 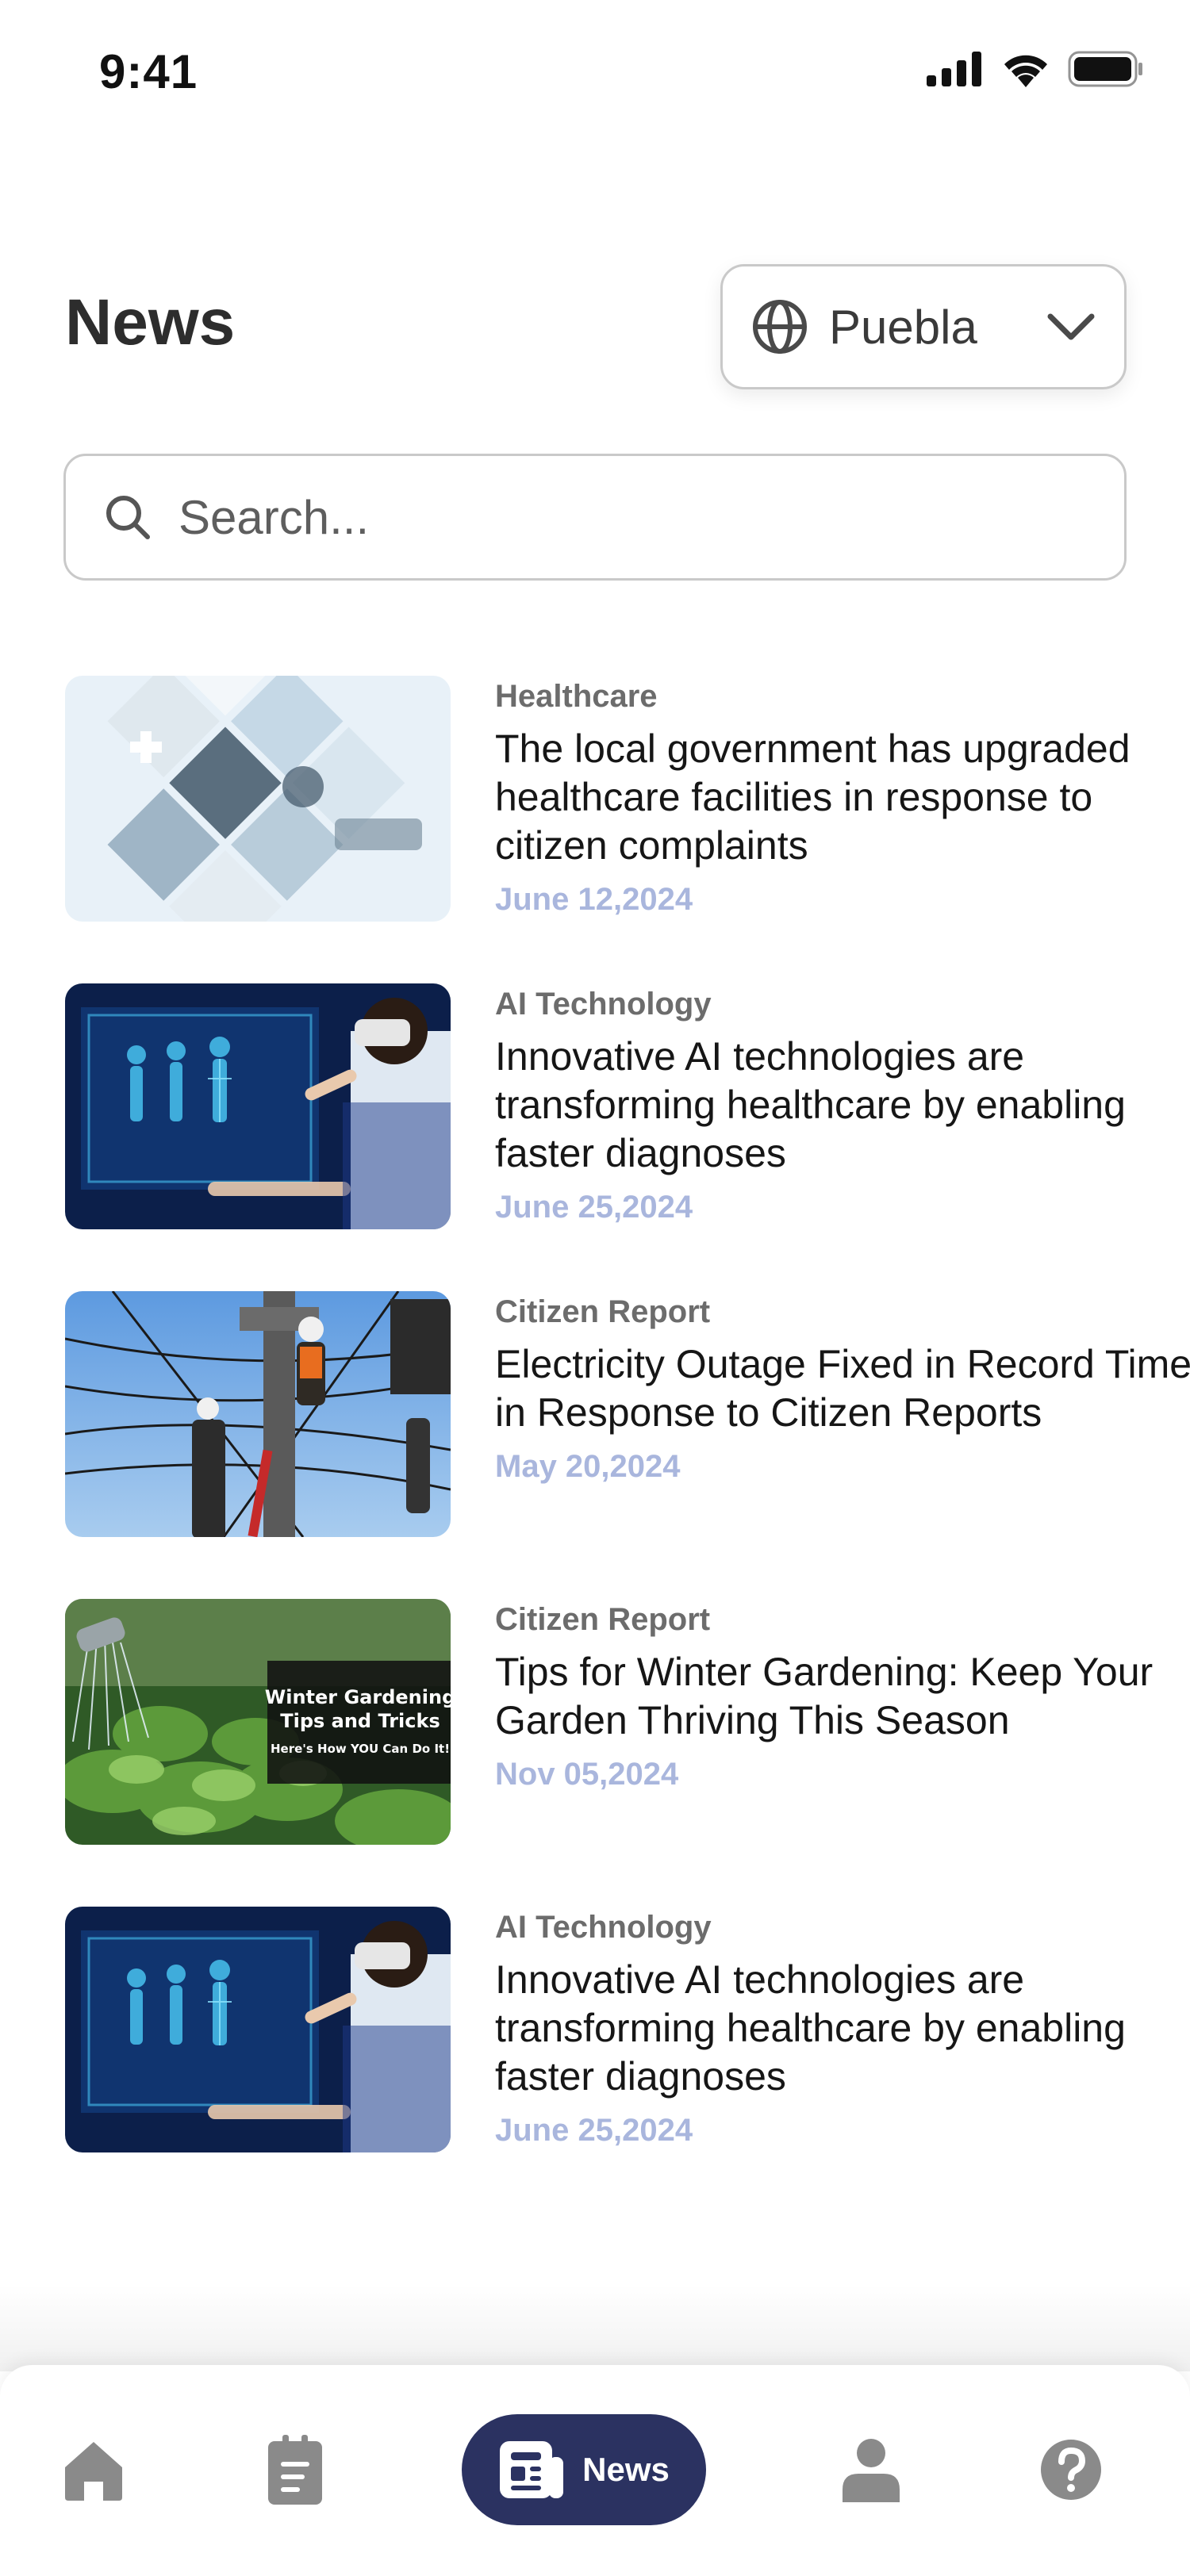 I want to click on search-icon, so click(x=128, y=517).